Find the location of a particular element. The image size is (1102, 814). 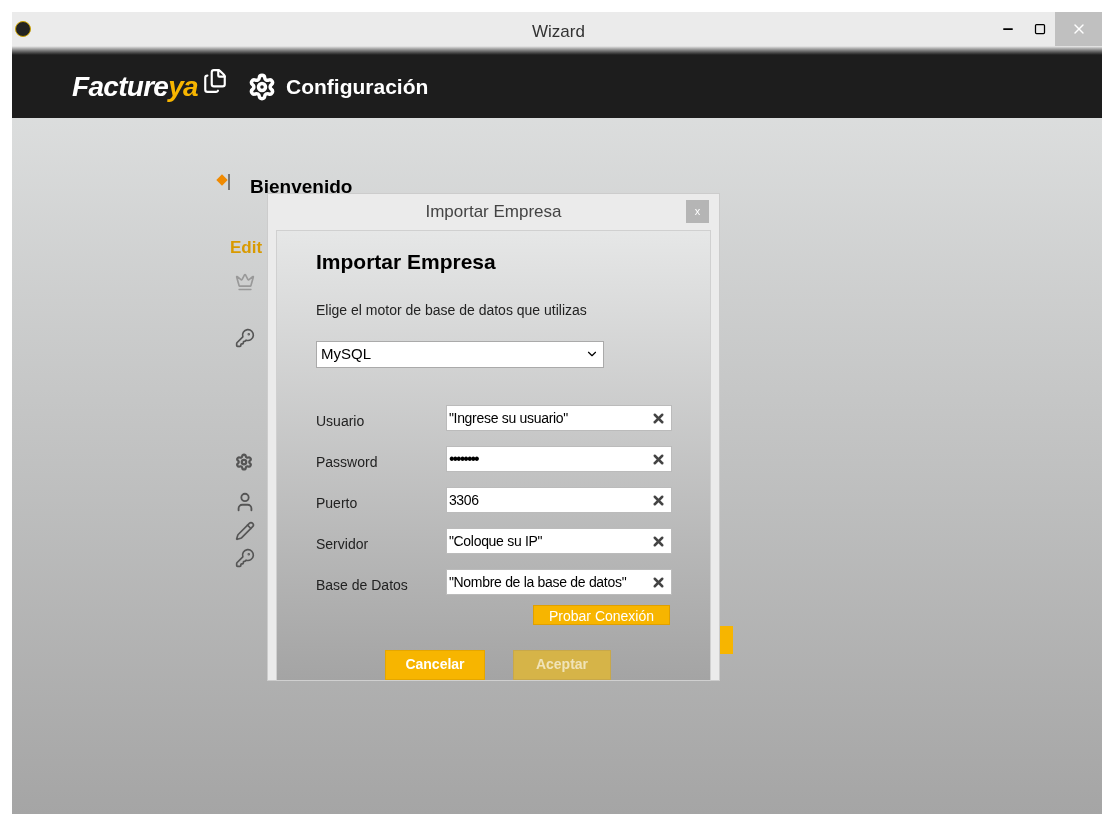

edit-label: Edit is located at coordinates (246, 248).